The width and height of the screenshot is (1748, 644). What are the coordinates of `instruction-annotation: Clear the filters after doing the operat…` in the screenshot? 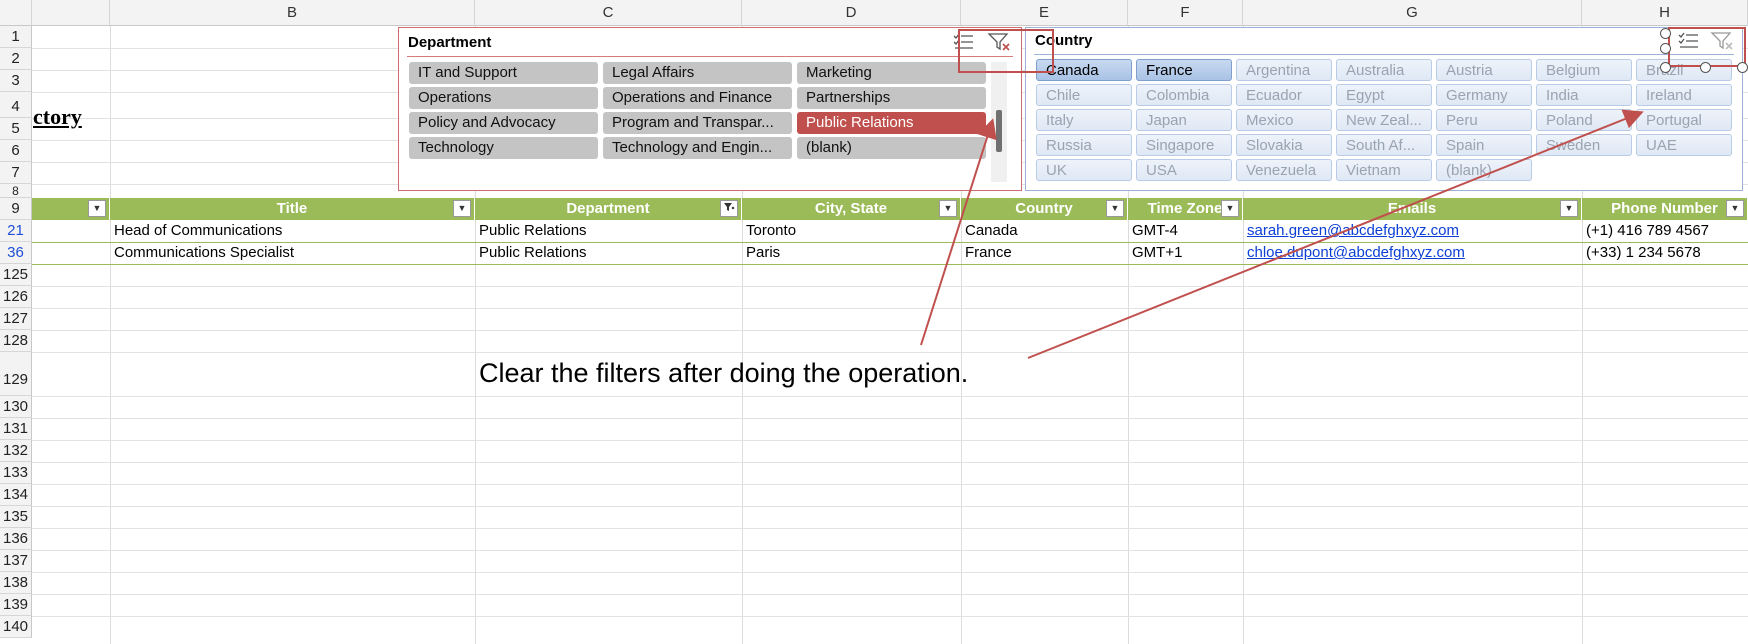 It's located at (724, 373).